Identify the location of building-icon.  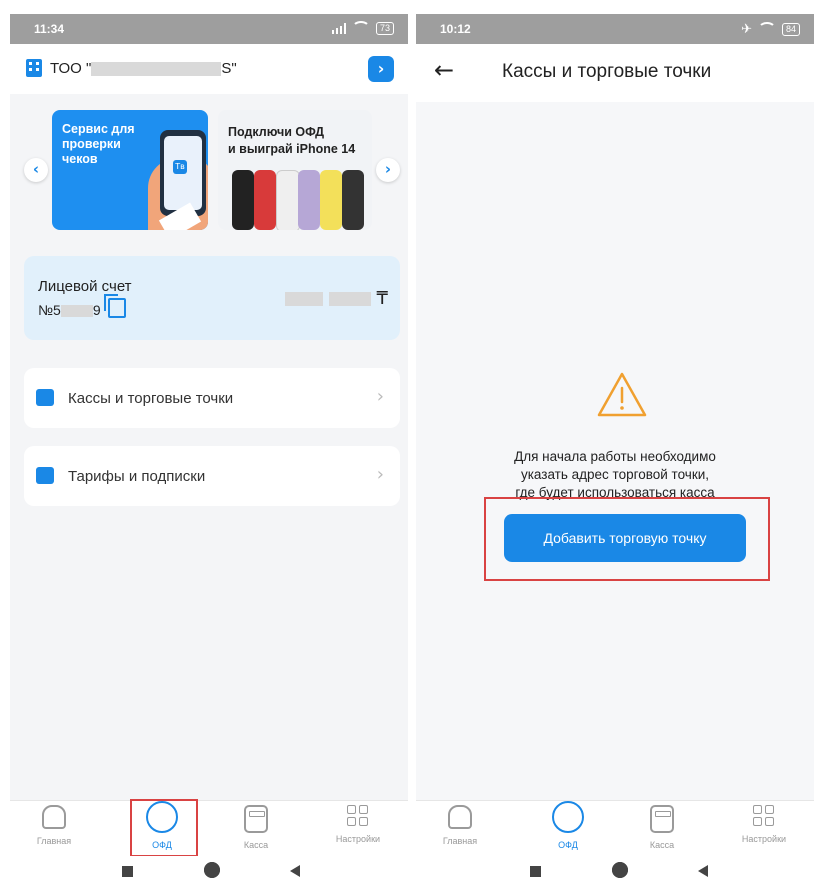
(34, 68).